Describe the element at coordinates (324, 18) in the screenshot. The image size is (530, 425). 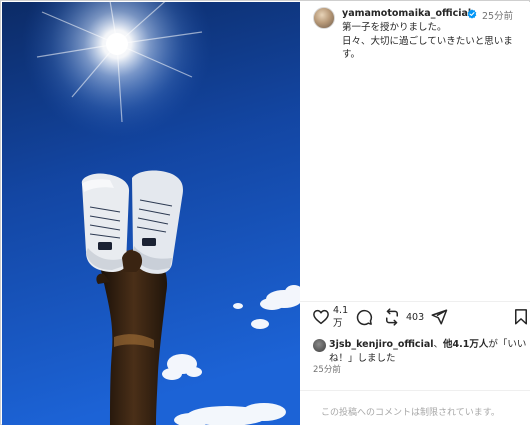
I see `user-avatar` at that location.